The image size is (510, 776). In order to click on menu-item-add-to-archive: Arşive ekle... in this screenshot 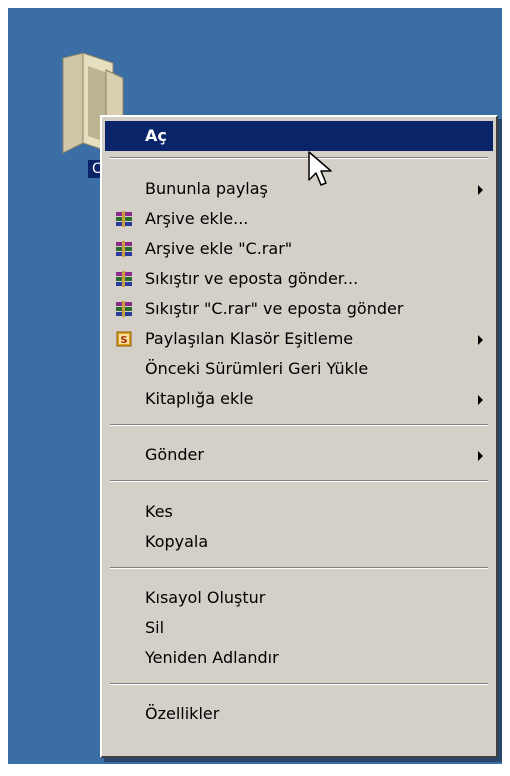, I will do `click(299, 219)`.